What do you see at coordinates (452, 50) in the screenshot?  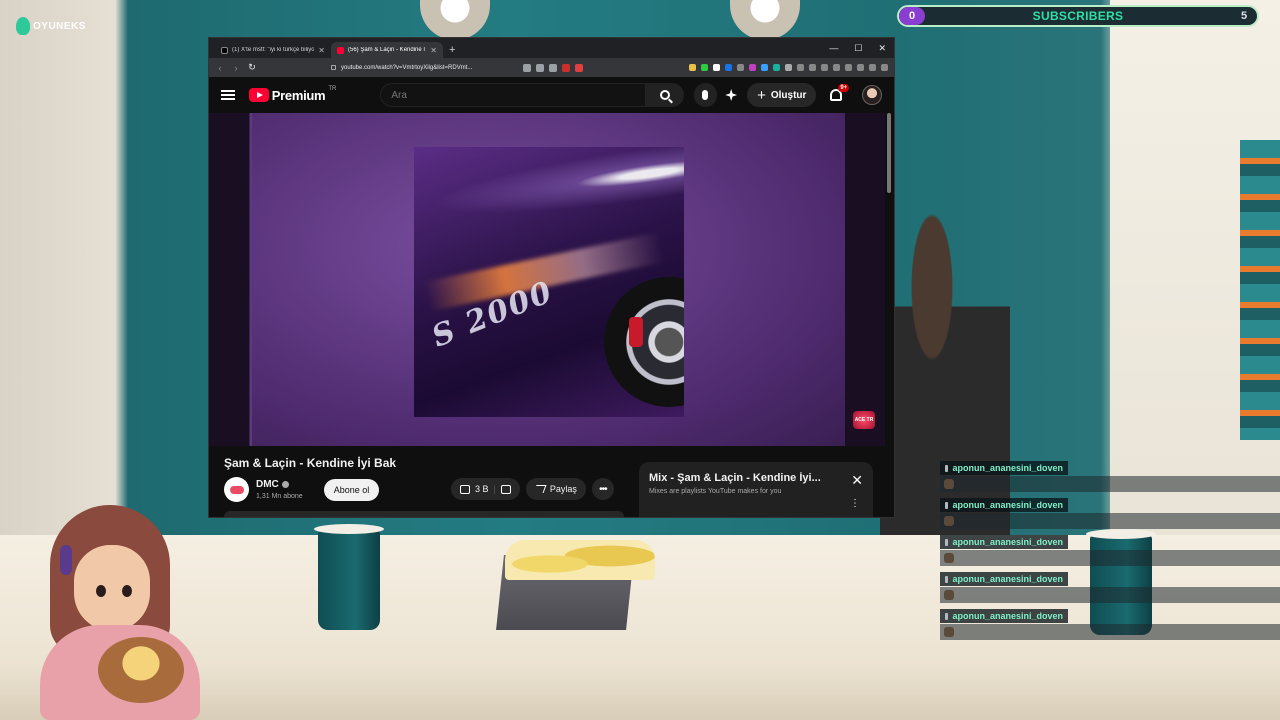 I see `new-tab-button: +` at bounding box center [452, 50].